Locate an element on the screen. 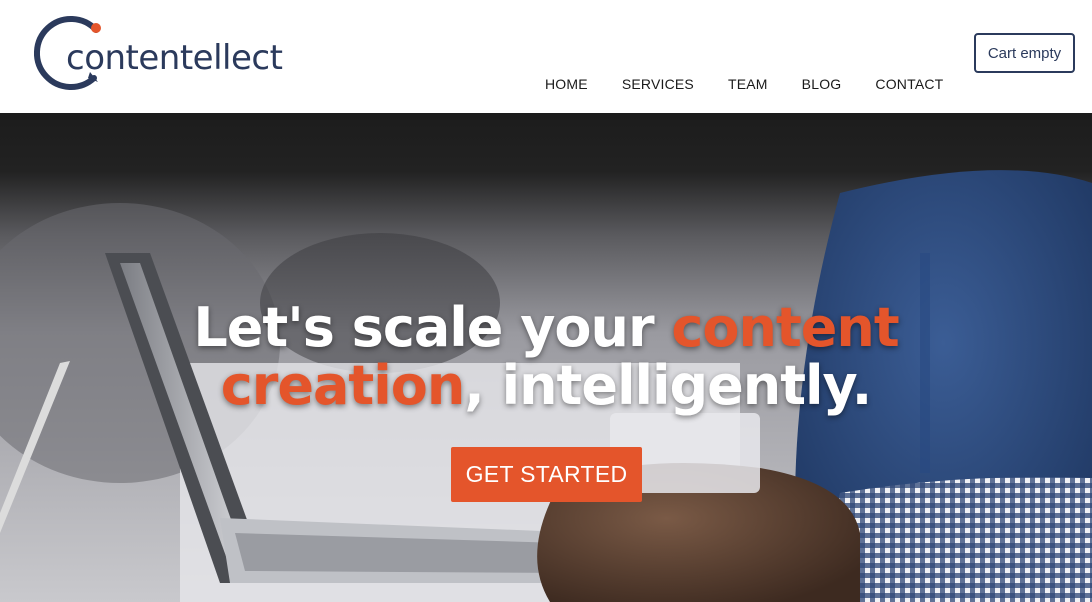  hero-heading-accent-creation: creation is located at coordinates (343, 385).